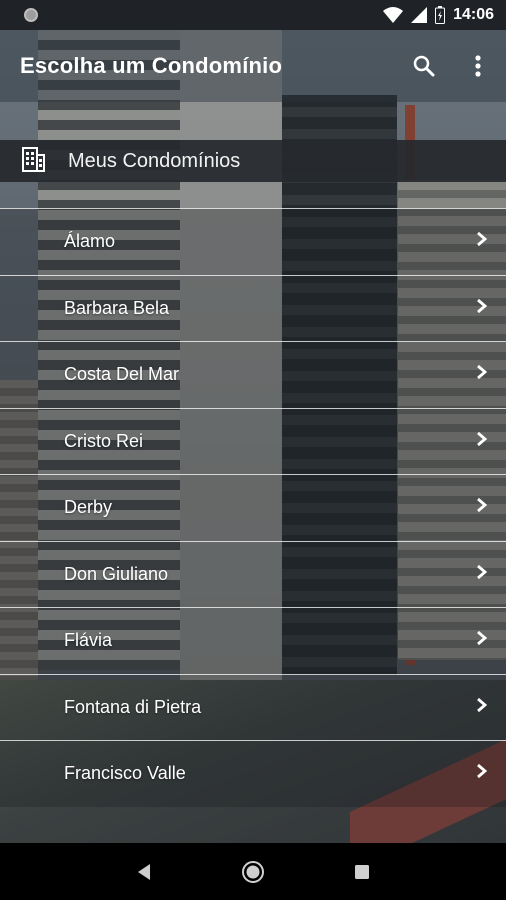 The width and height of the screenshot is (506, 900). What do you see at coordinates (31, 15) in the screenshot?
I see `notification-dot-icon` at bounding box center [31, 15].